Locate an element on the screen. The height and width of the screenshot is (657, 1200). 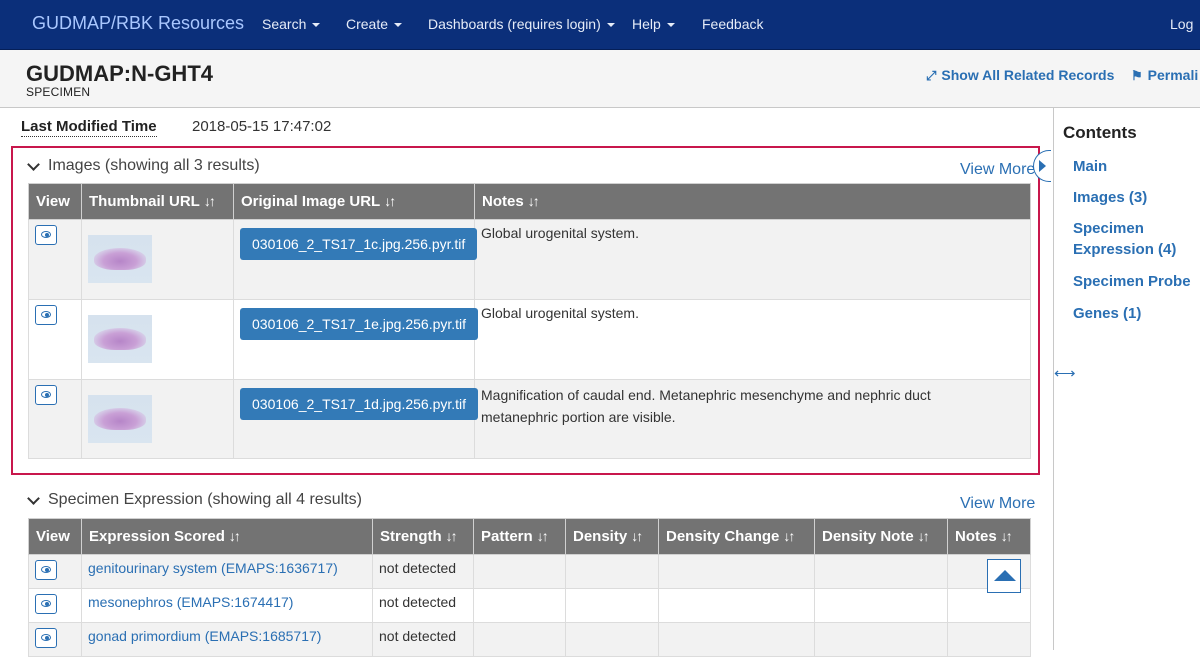
show-all-related-label: Show All Related Records is located at coordinates (1028, 75).